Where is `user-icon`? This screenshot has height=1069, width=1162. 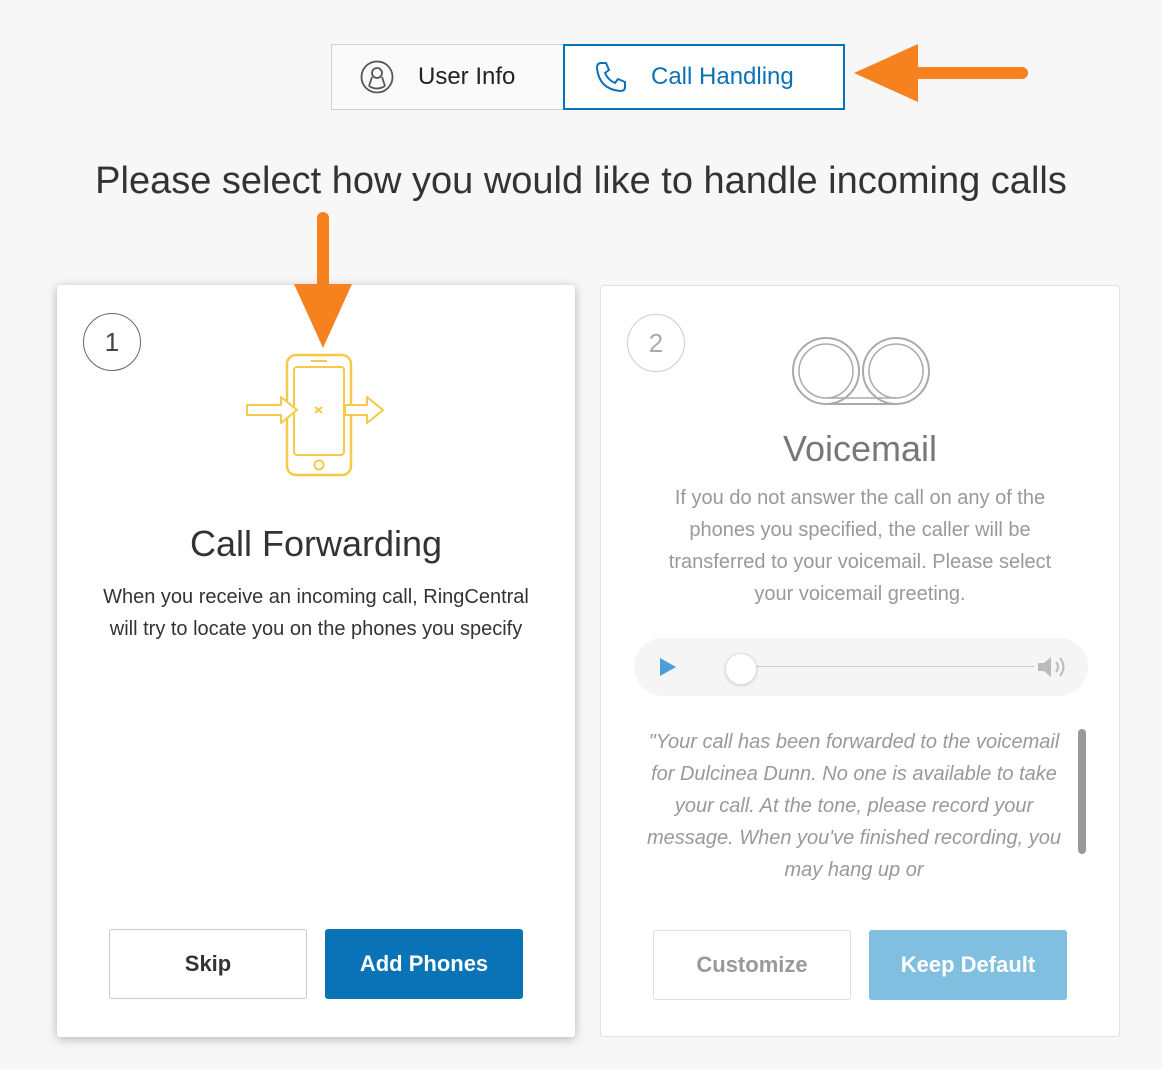 user-icon is located at coordinates (377, 77).